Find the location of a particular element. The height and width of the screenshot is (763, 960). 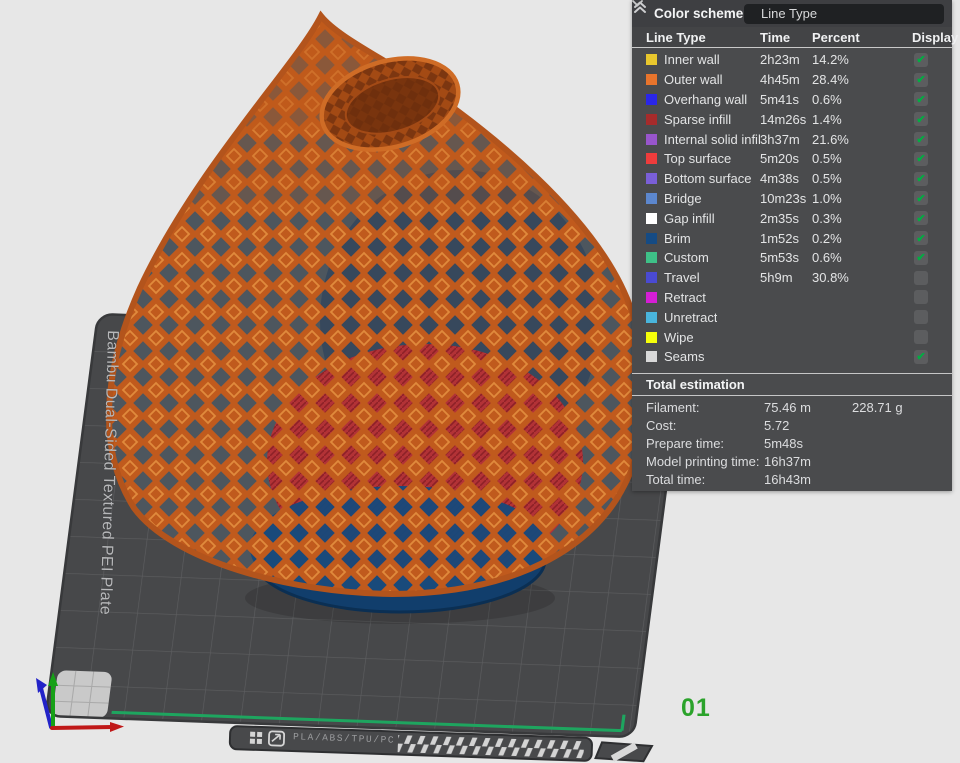

line-type-time: 2h23m is located at coordinates (780, 60).